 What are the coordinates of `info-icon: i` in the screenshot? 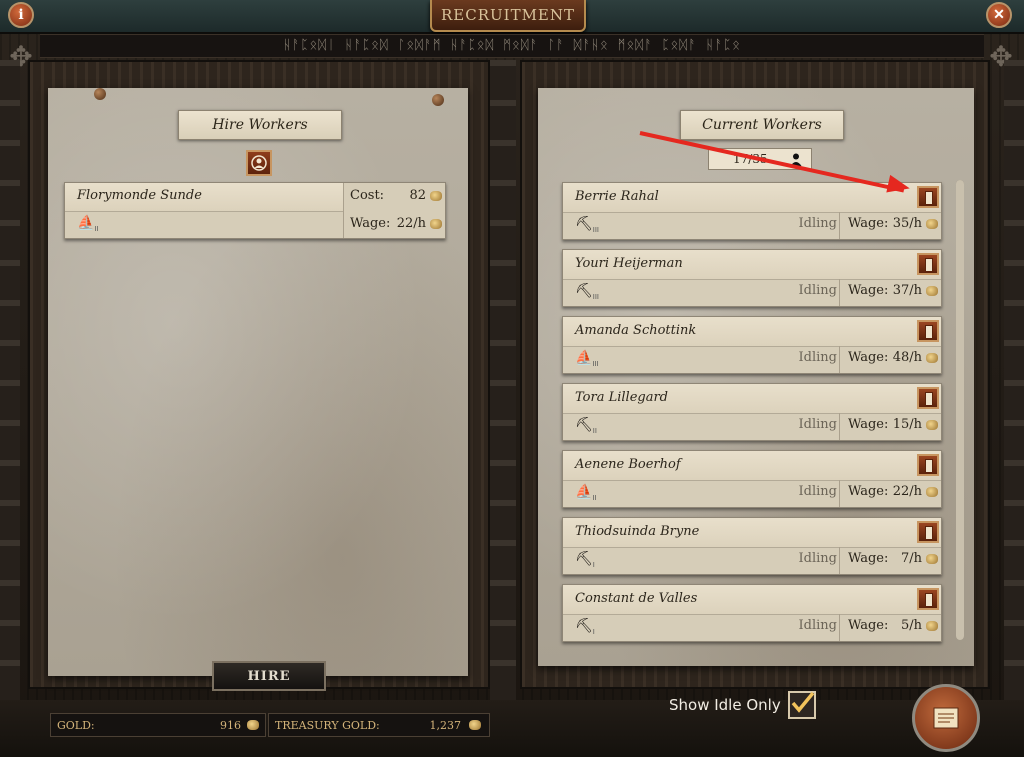 It's located at (21, 15).